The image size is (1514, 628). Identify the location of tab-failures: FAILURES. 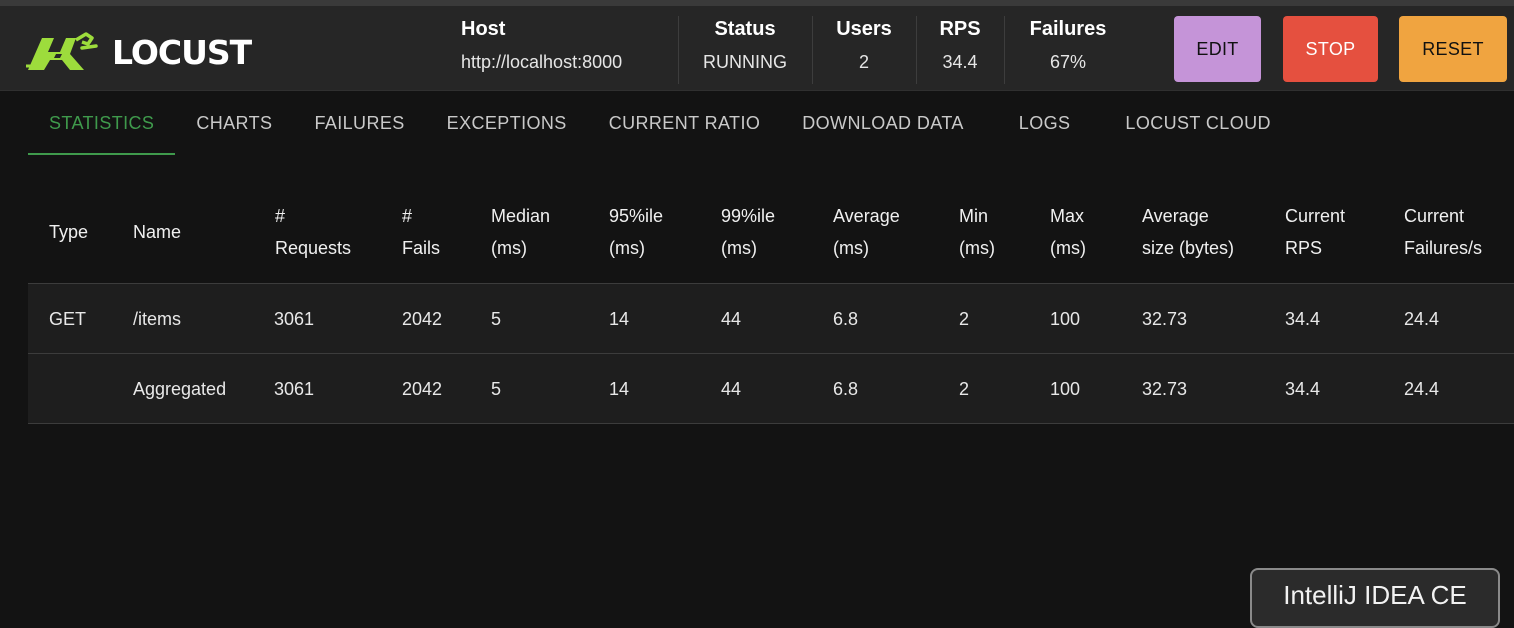
(359, 123).